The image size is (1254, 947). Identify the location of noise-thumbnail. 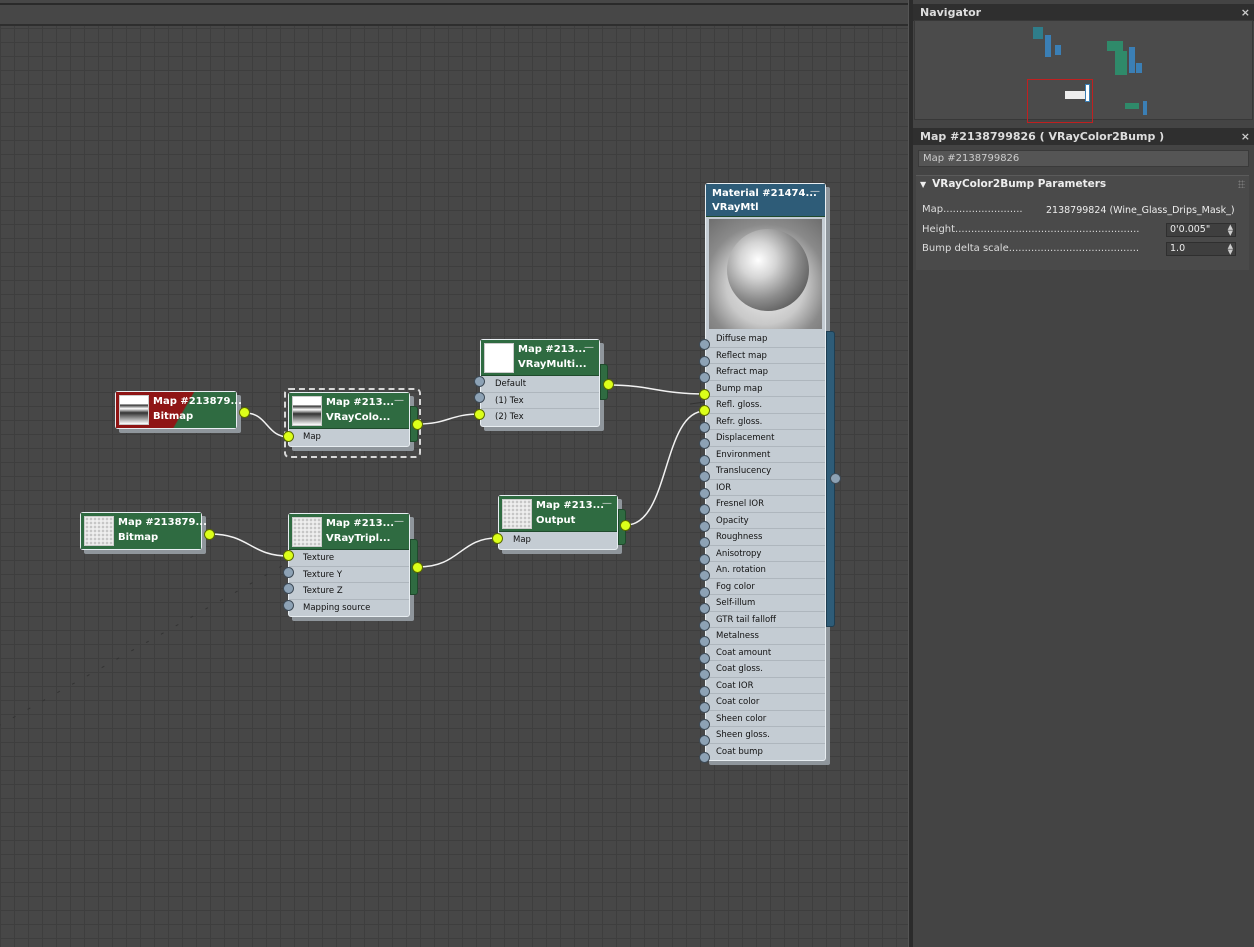
(517, 514).